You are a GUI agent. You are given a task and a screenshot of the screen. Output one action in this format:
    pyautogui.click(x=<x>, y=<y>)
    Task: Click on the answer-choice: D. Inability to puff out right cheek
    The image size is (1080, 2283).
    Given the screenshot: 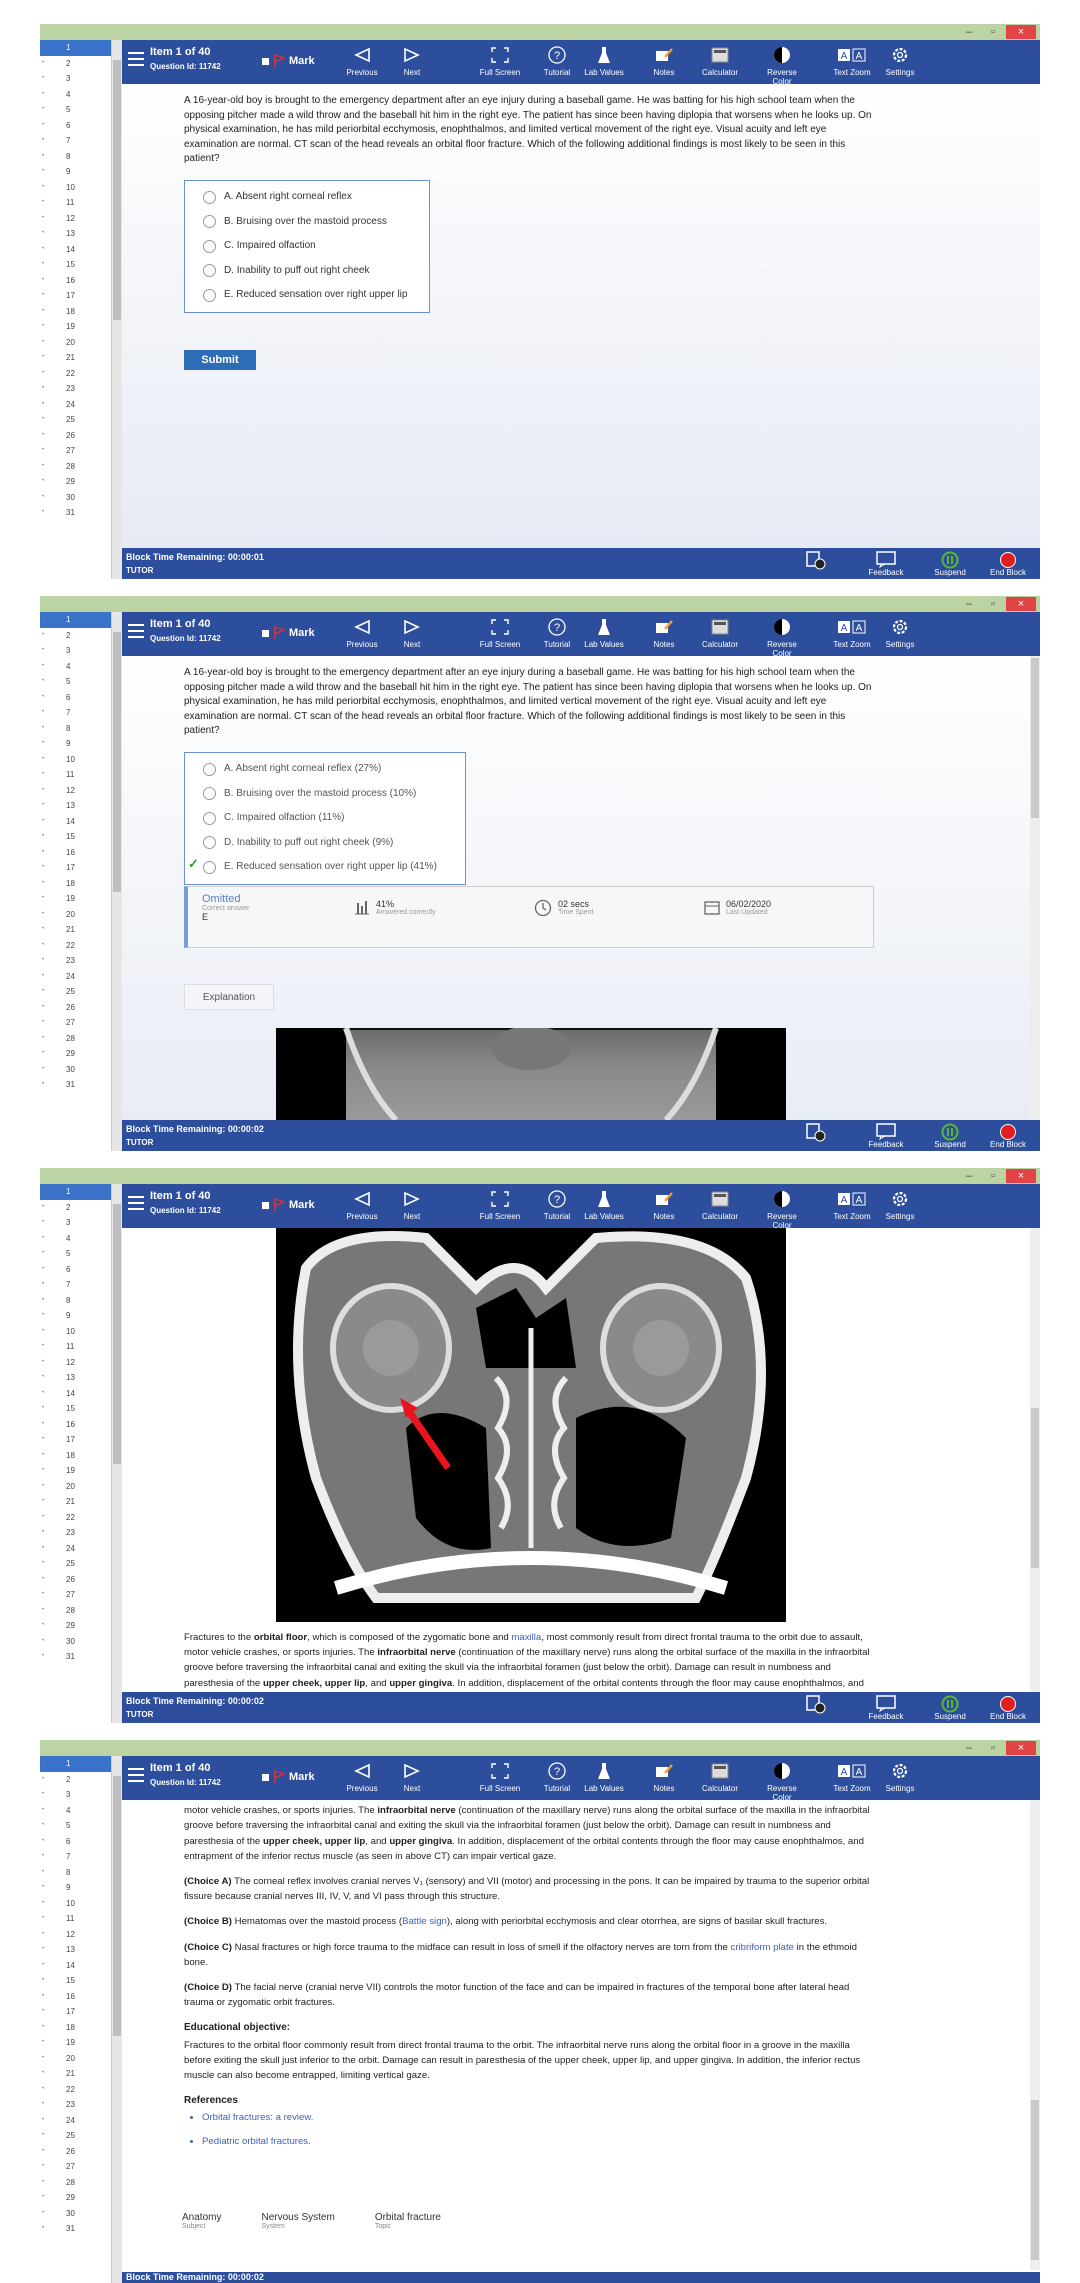 What is the action you would take?
    pyautogui.click(x=312, y=271)
    